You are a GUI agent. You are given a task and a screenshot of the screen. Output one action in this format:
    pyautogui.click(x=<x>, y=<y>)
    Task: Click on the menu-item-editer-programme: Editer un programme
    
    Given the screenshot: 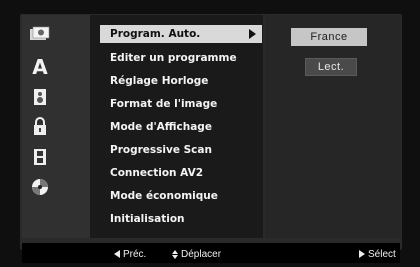 What is the action you would take?
    pyautogui.click(x=184, y=58)
    